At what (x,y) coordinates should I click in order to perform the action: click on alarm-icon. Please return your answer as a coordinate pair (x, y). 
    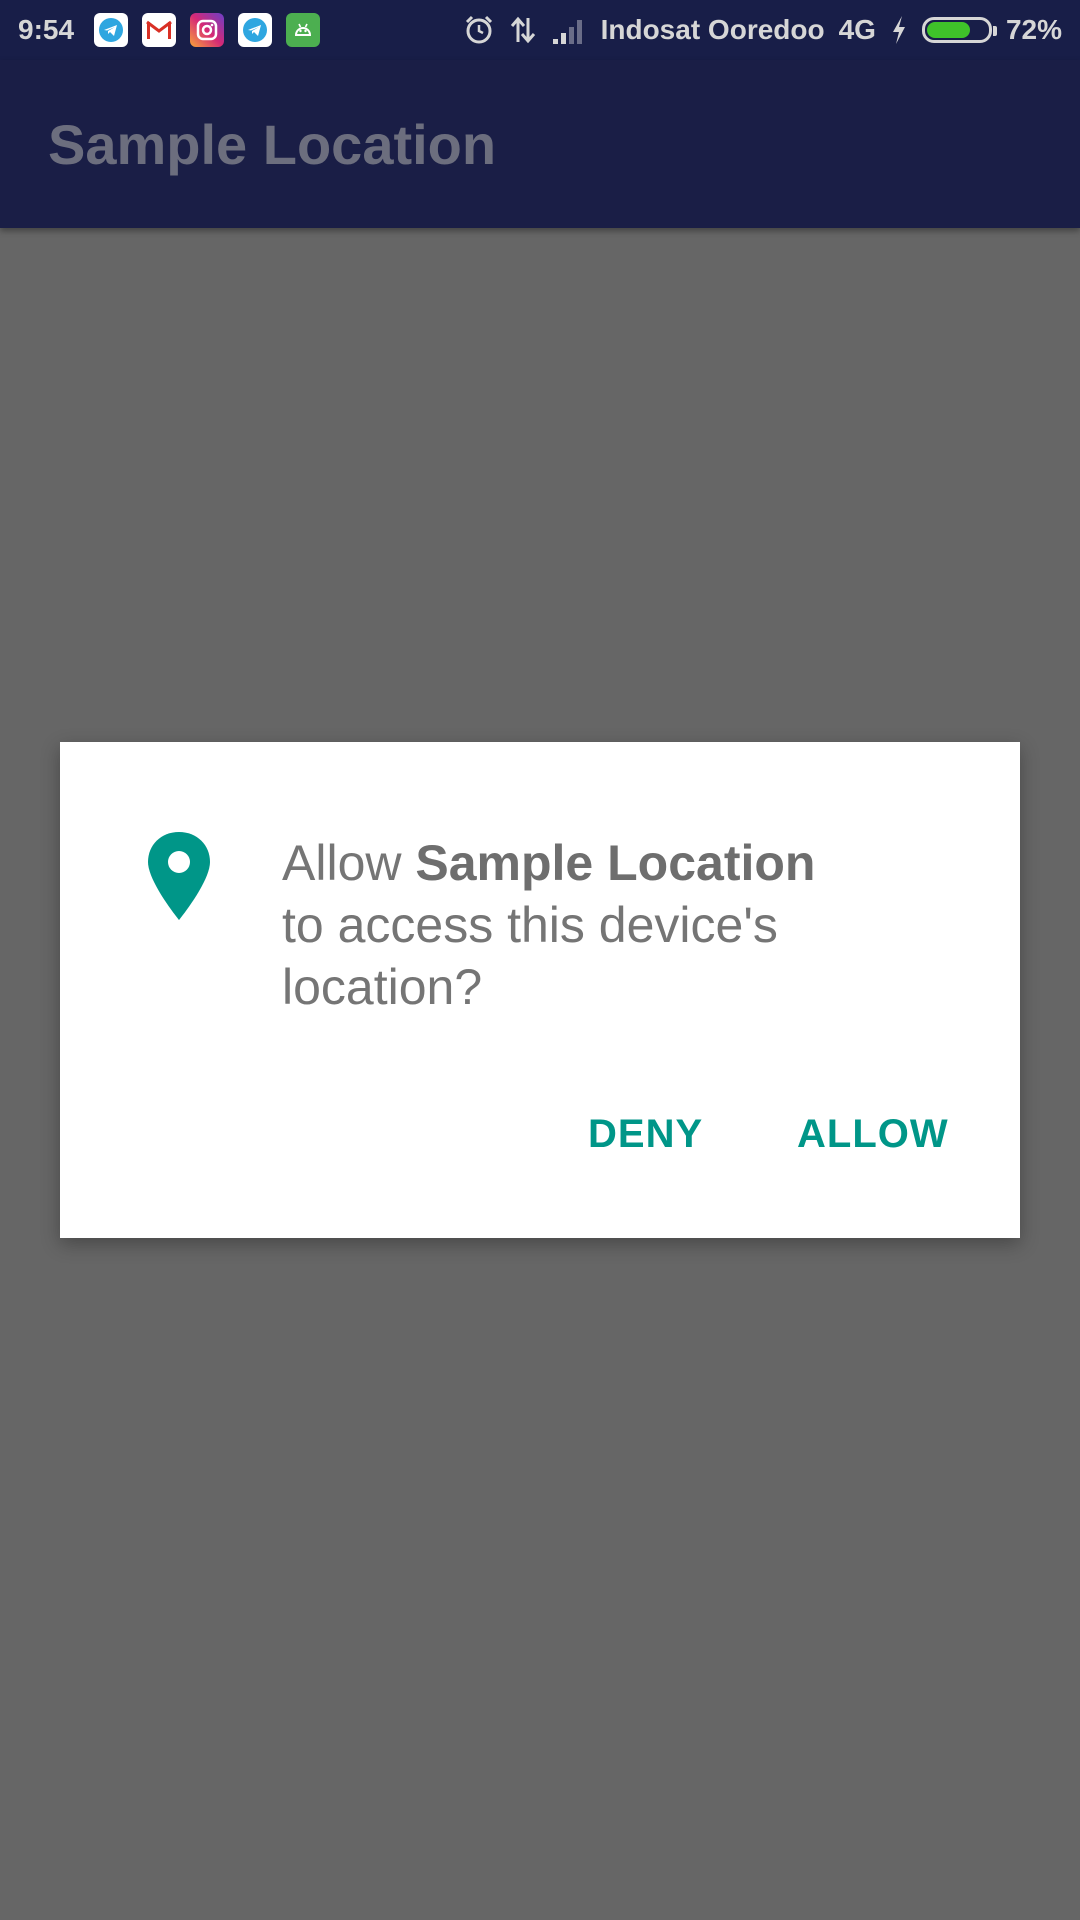
    Looking at the image, I should click on (478, 29).